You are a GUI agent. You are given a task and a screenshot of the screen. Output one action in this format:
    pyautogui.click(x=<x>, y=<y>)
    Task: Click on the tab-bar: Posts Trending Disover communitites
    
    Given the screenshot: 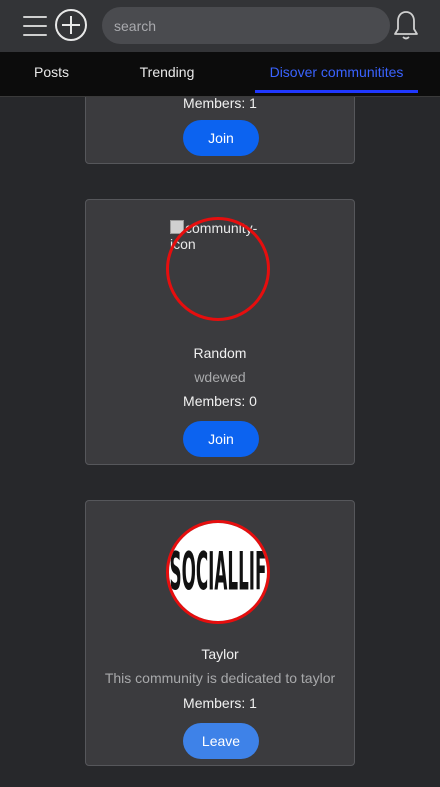 What is the action you would take?
    pyautogui.click(x=220, y=74)
    